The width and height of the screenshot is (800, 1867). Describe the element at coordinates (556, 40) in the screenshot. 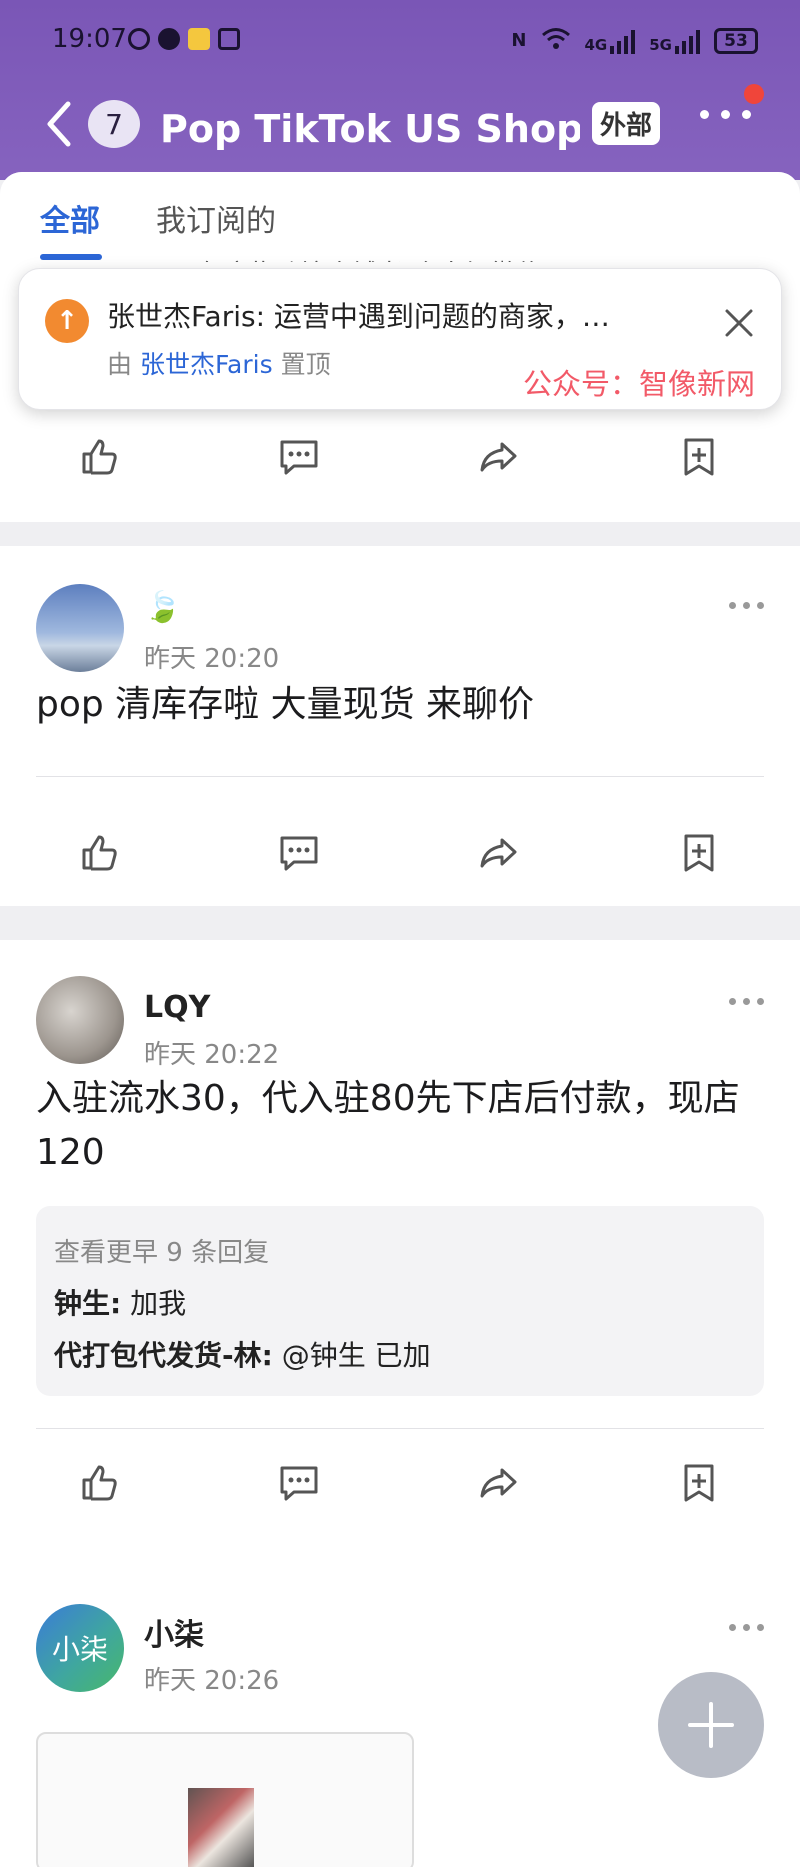

I see `wifi-icon` at that location.